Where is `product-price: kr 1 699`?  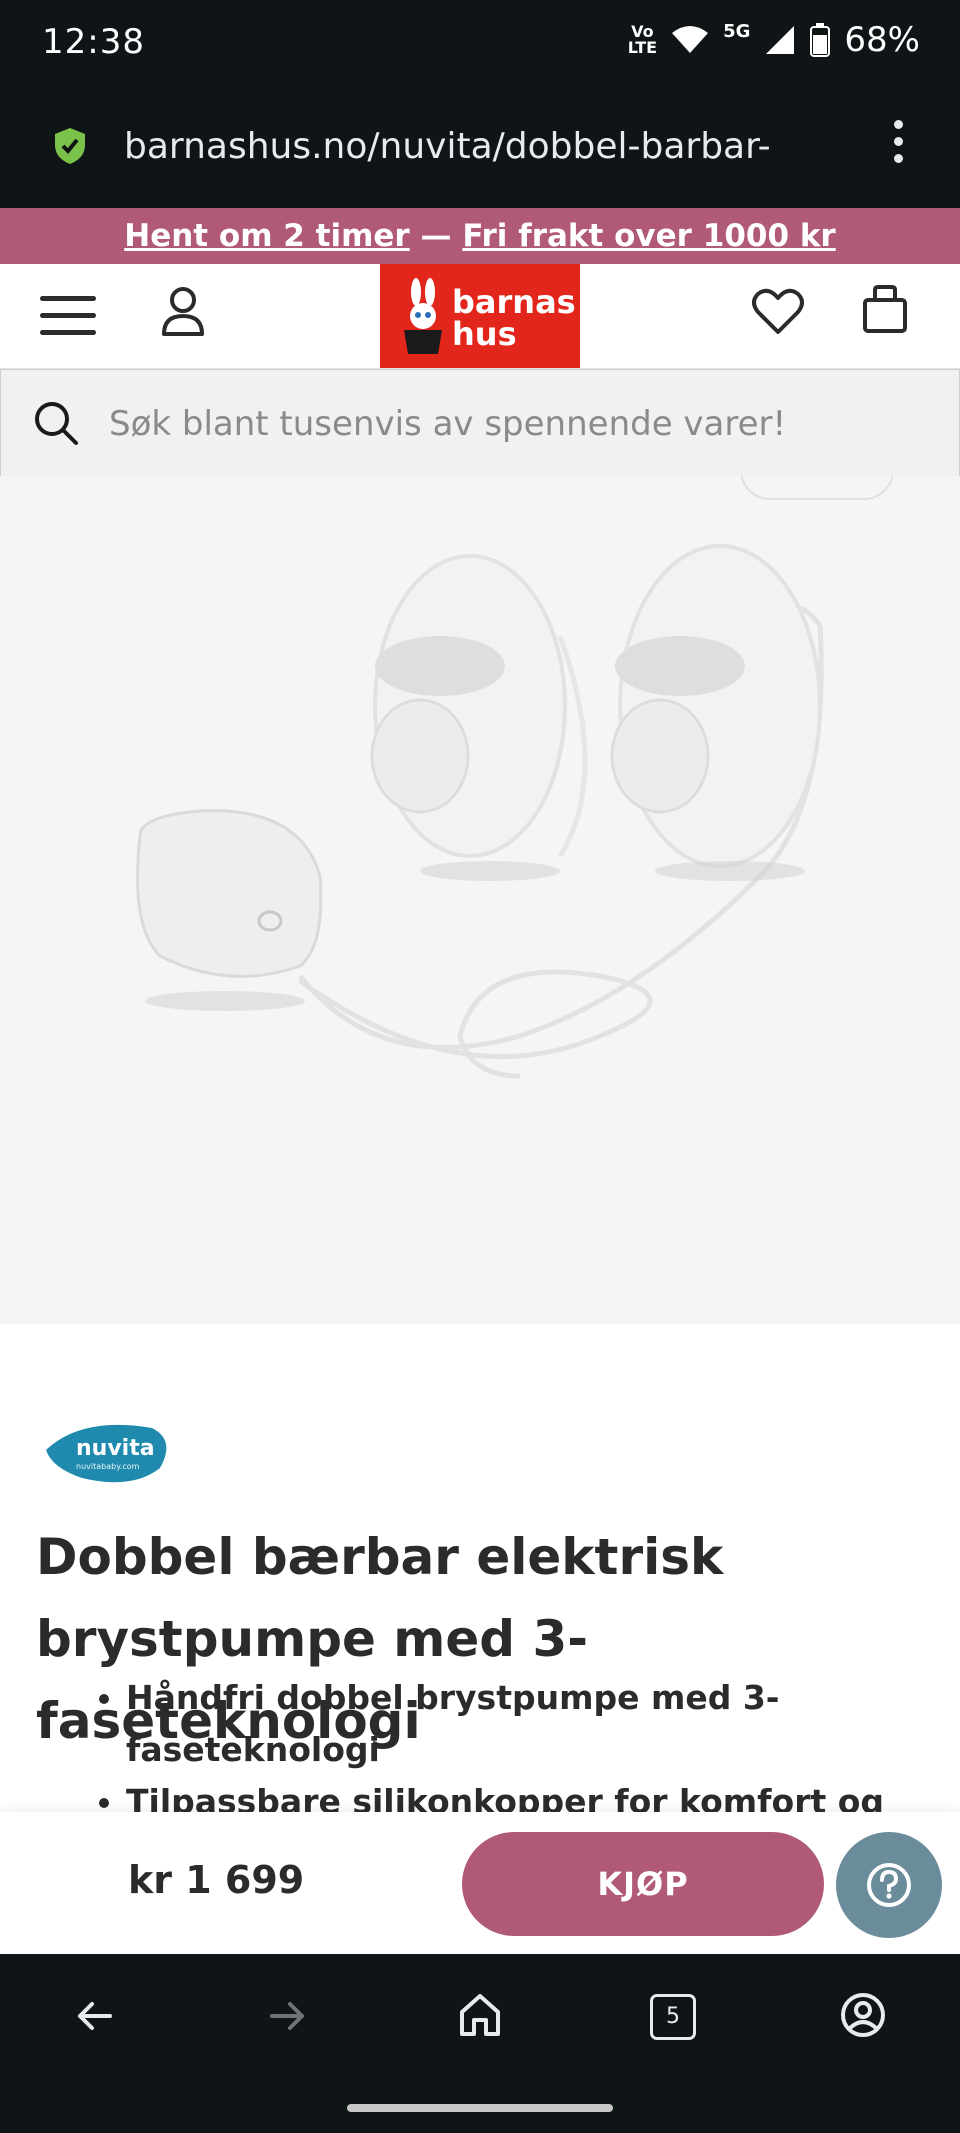 product-price: kr 1 699 is located at coordinates (216, 1880).